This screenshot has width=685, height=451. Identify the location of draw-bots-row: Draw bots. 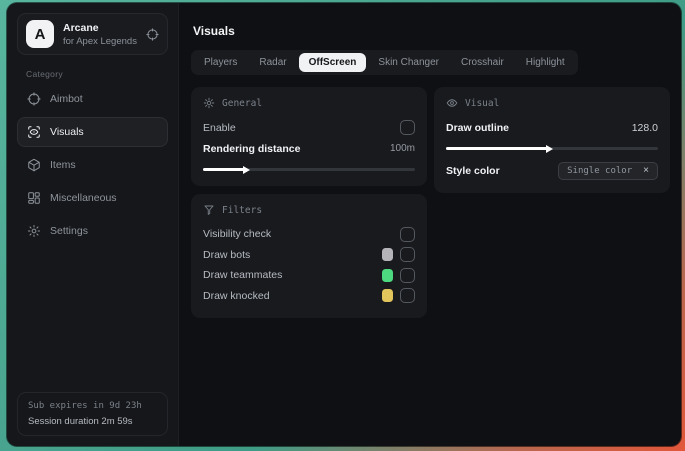
(309, 255).